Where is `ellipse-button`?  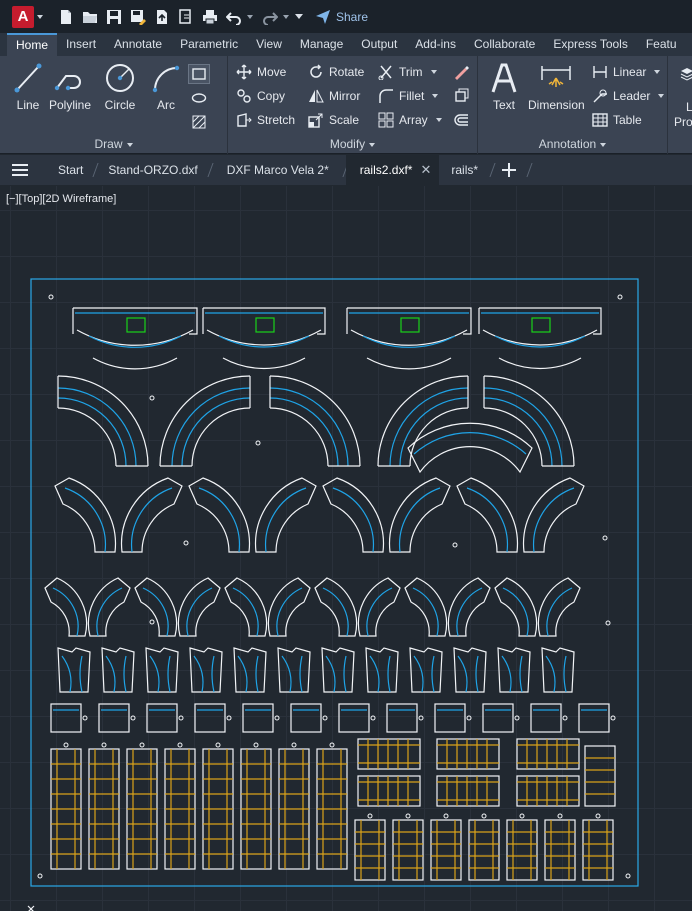
ellipse-button is located at coordinates (199, 98).